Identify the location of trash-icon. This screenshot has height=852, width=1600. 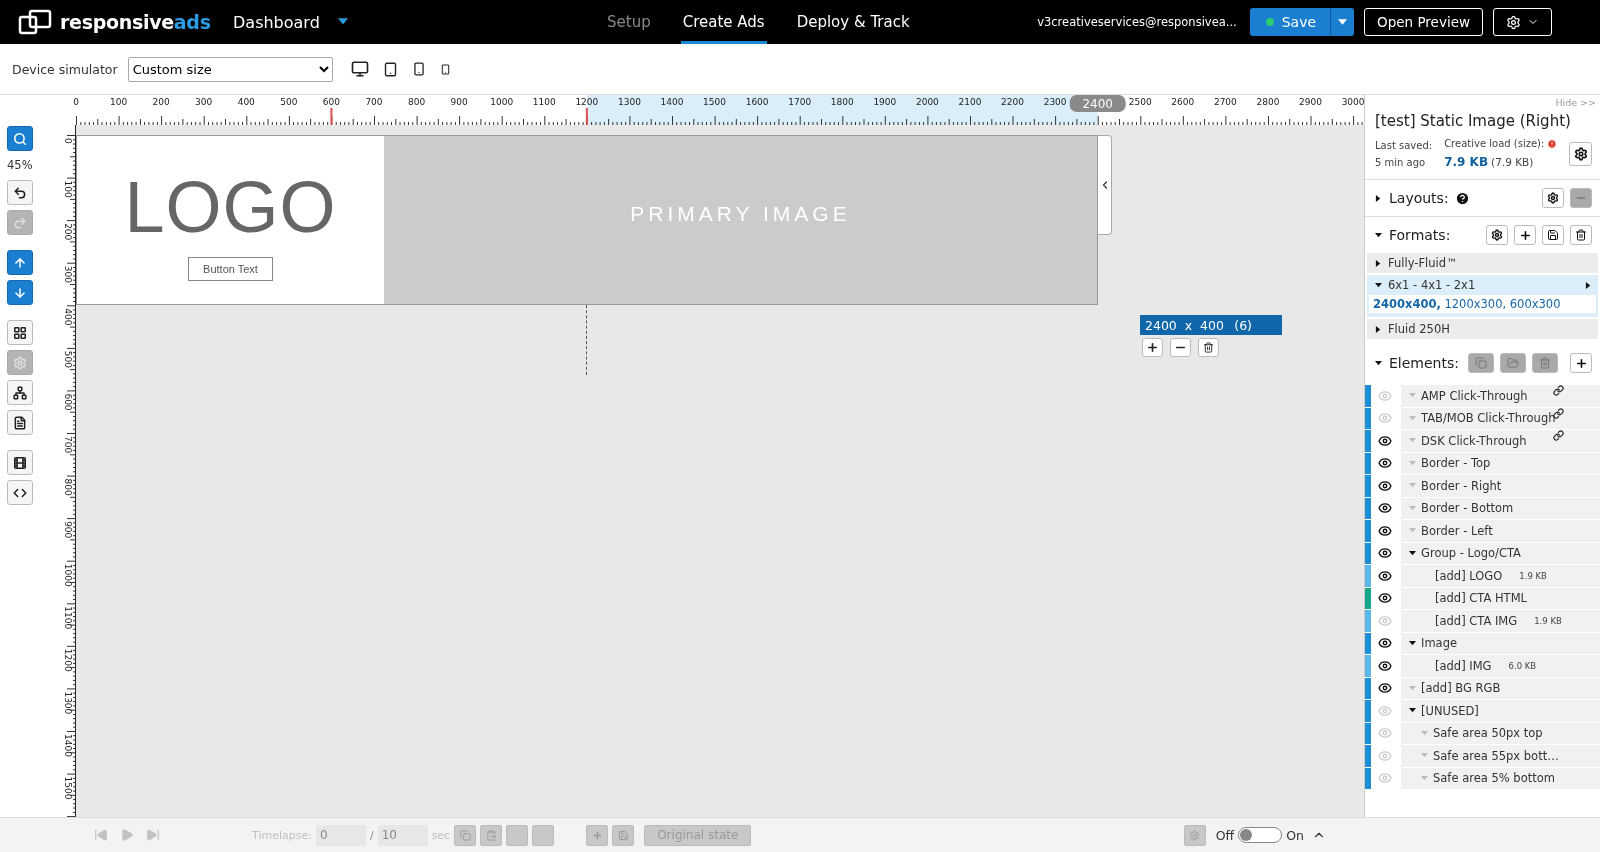
(1581, 235).